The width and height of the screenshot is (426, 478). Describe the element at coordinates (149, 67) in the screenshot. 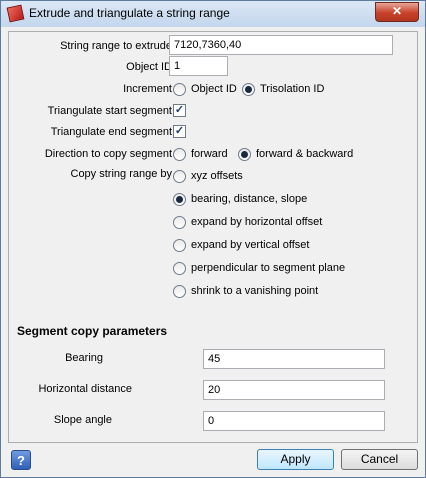

I see `object-id-label: Object ID` at that location.